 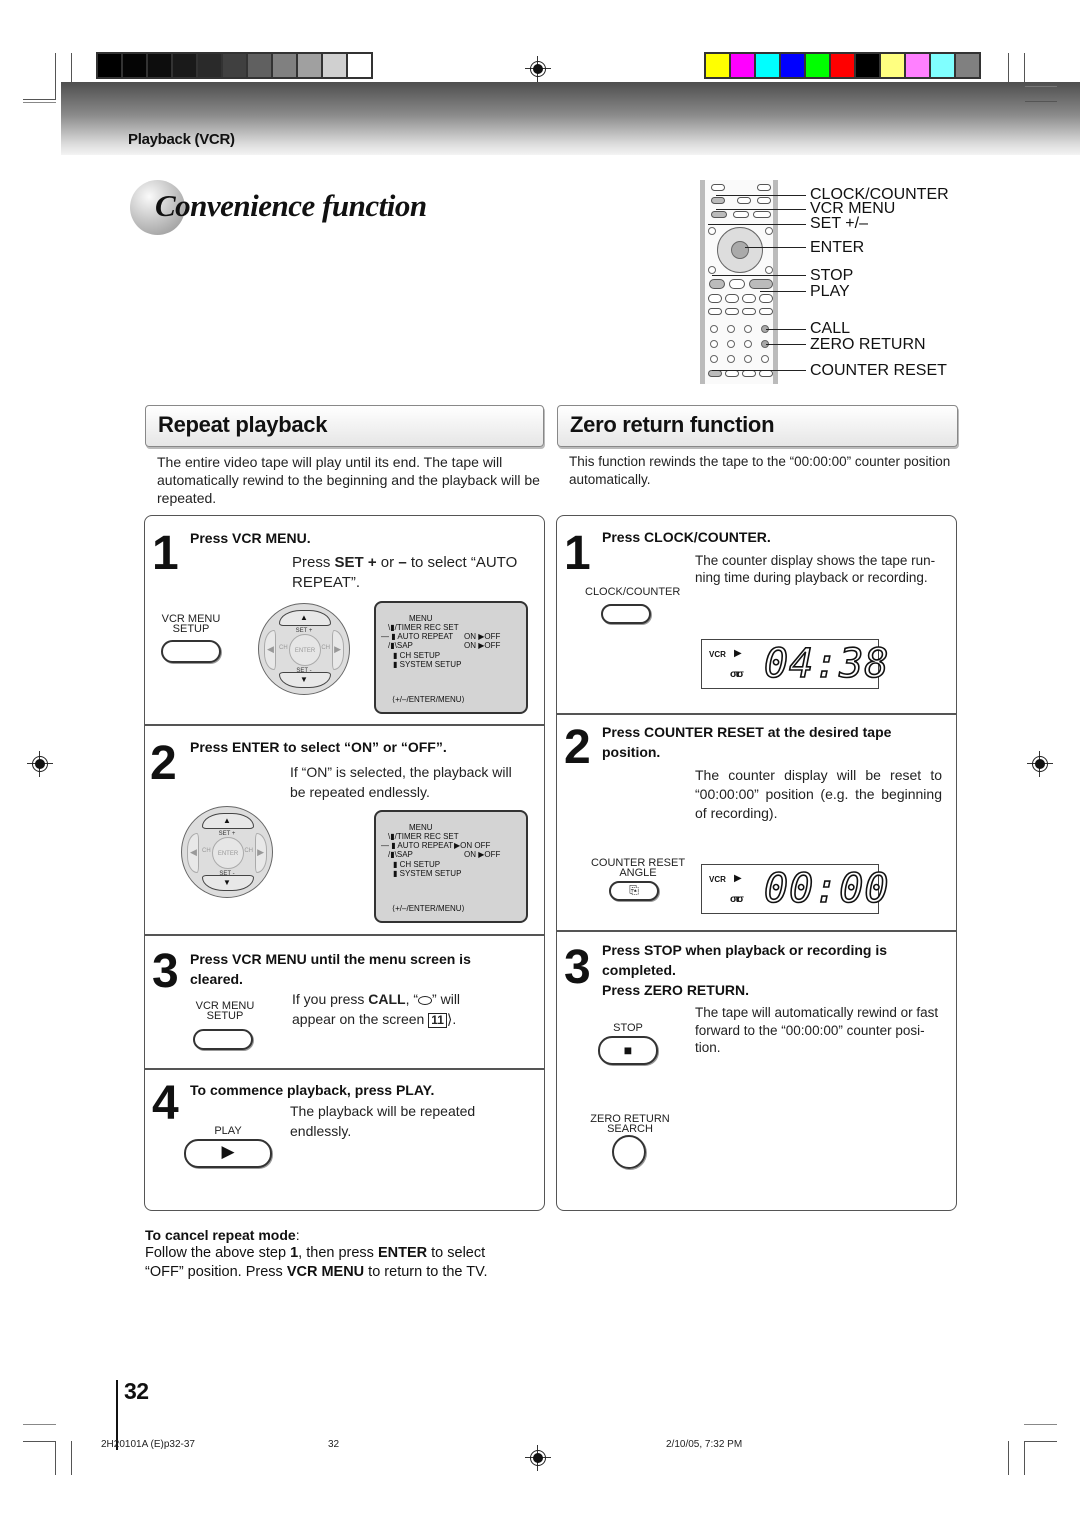 I want to click on grayscale-calibration-bar, so click(x=234, y=65).